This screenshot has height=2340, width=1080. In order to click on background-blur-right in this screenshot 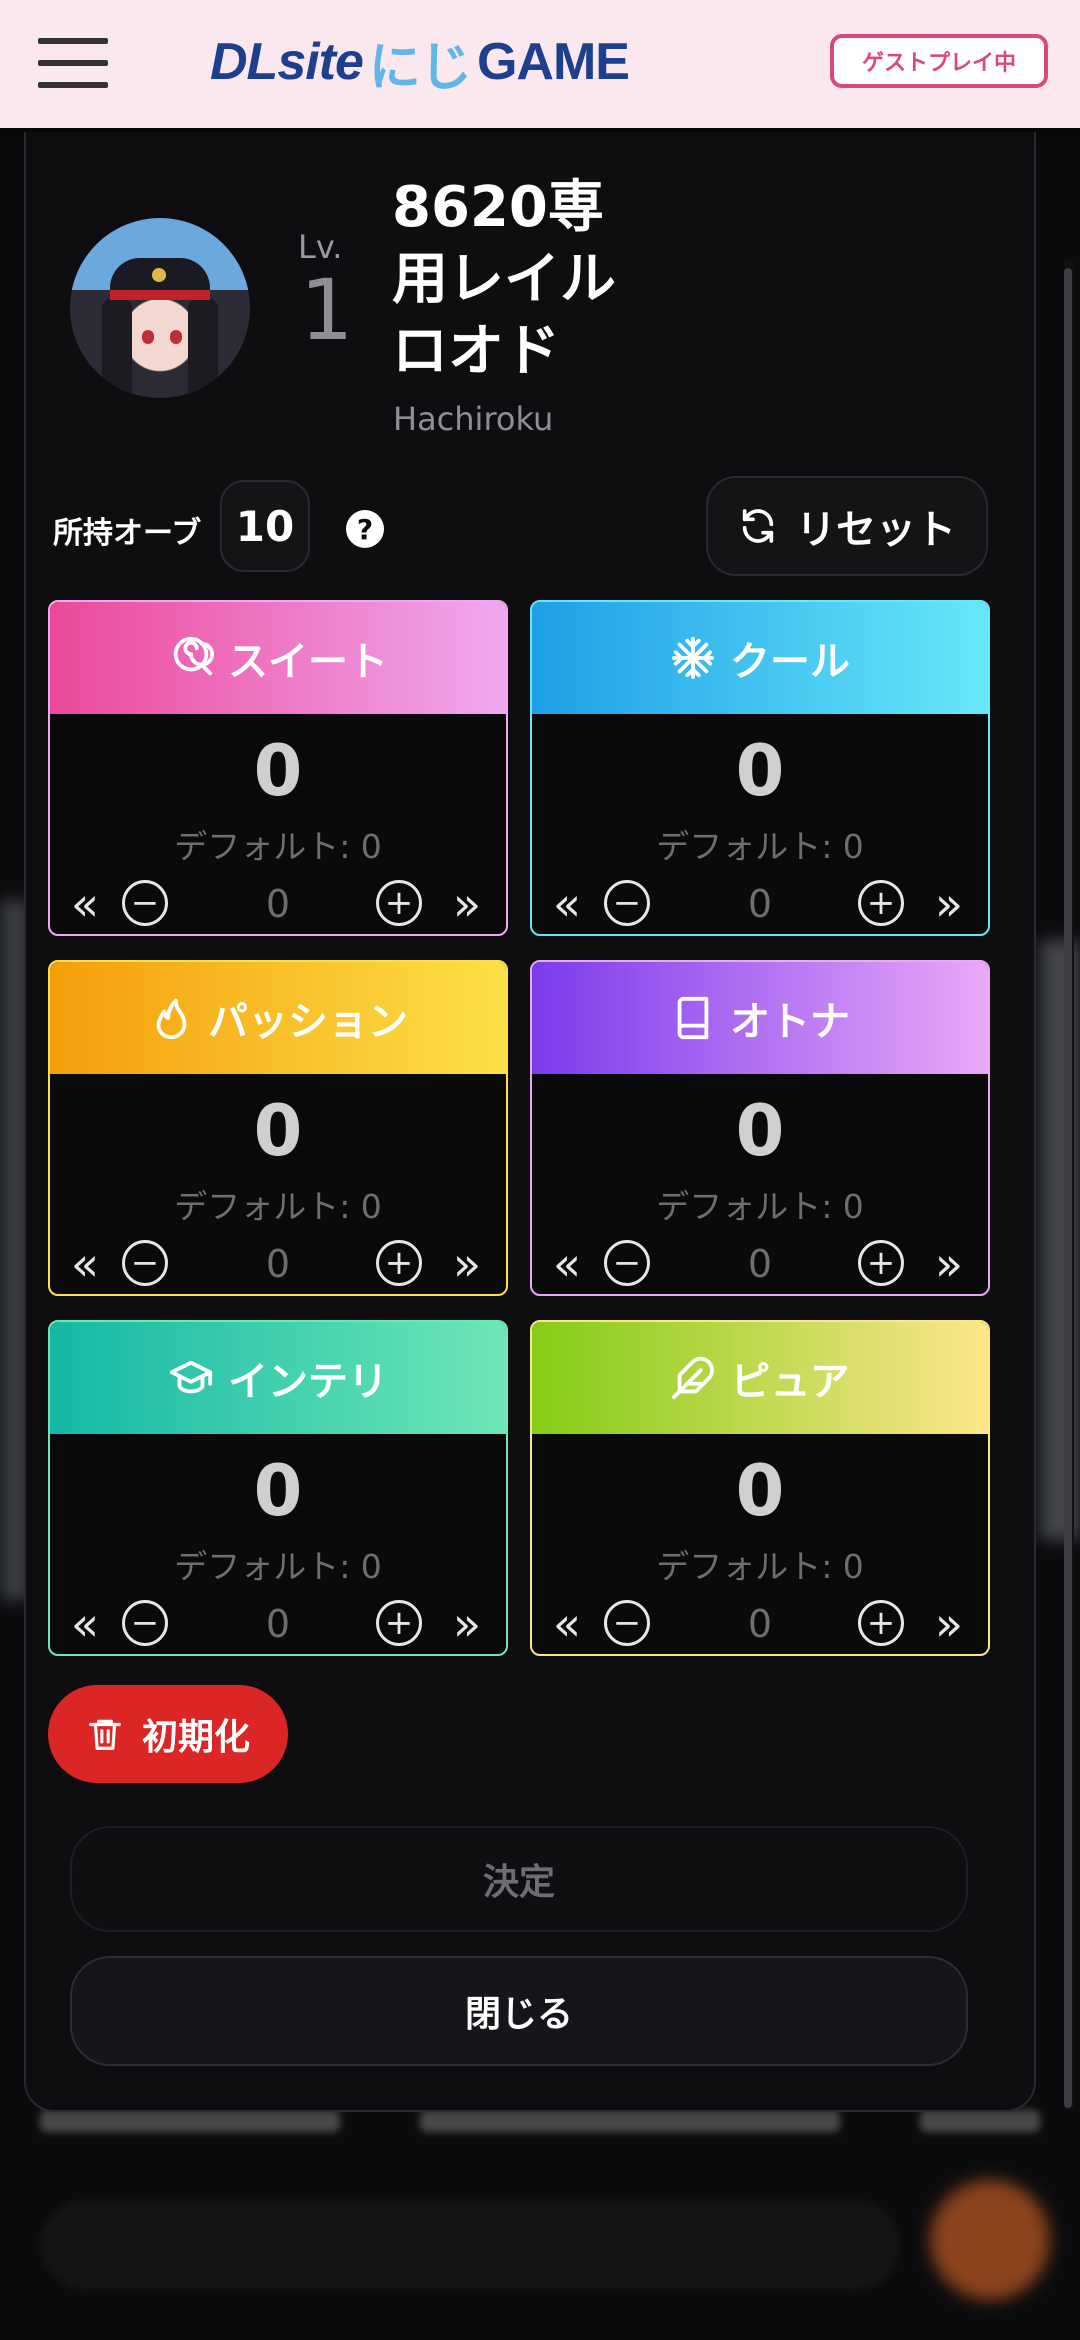, I will do `click(1060, 1240)`.